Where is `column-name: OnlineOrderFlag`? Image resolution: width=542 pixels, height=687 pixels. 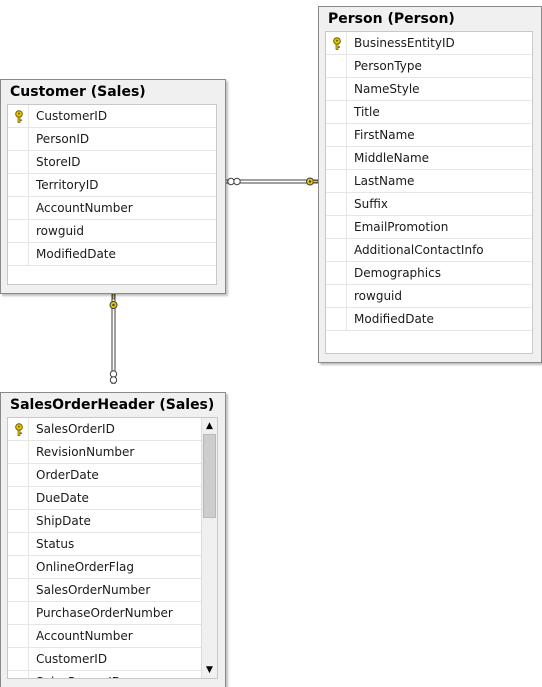 column-name: OnlineOrderFlag is located at coordinates (85, 567).